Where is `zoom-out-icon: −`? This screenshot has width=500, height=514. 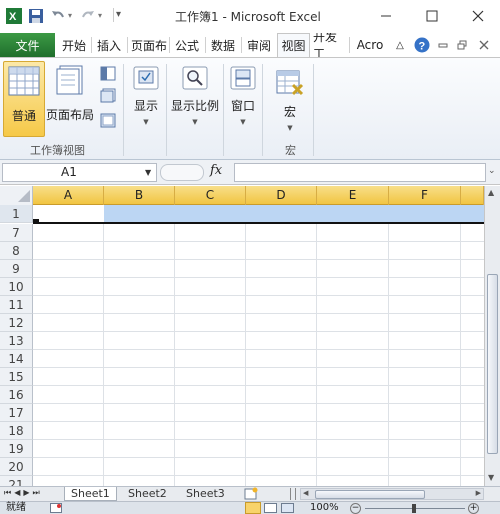 zoom-out-icon: − is located at coordinates (355, 508).